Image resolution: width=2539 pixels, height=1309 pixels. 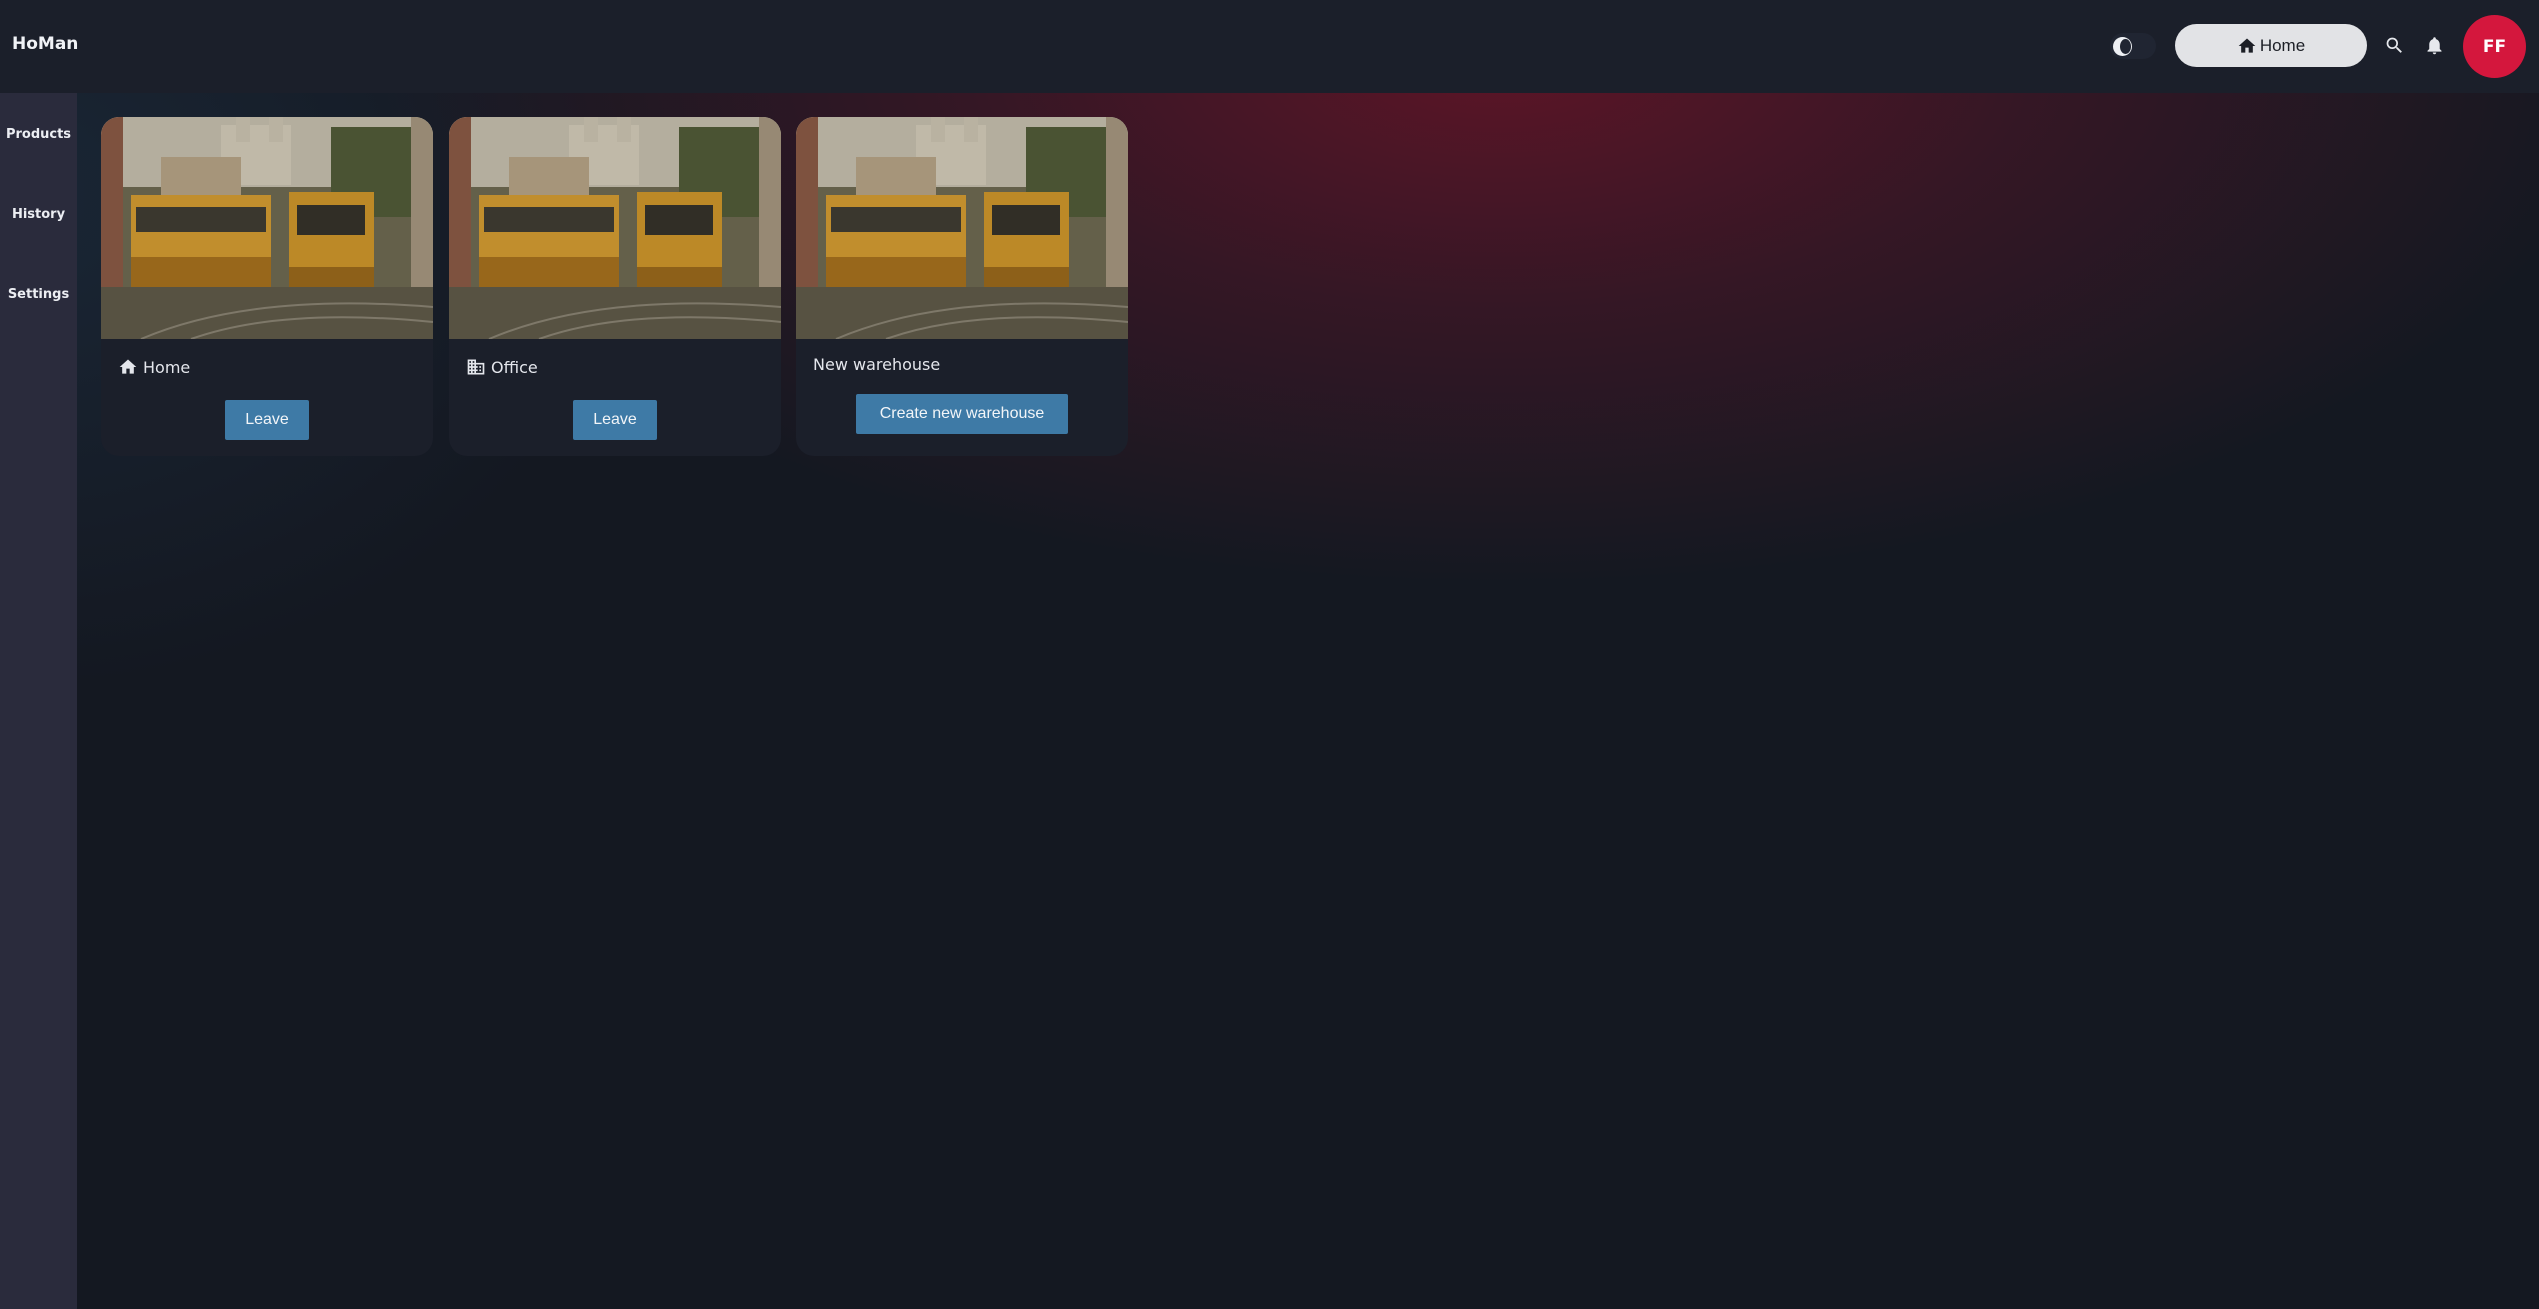 I want to click on notifications-button, so click(x=2434, y=45).